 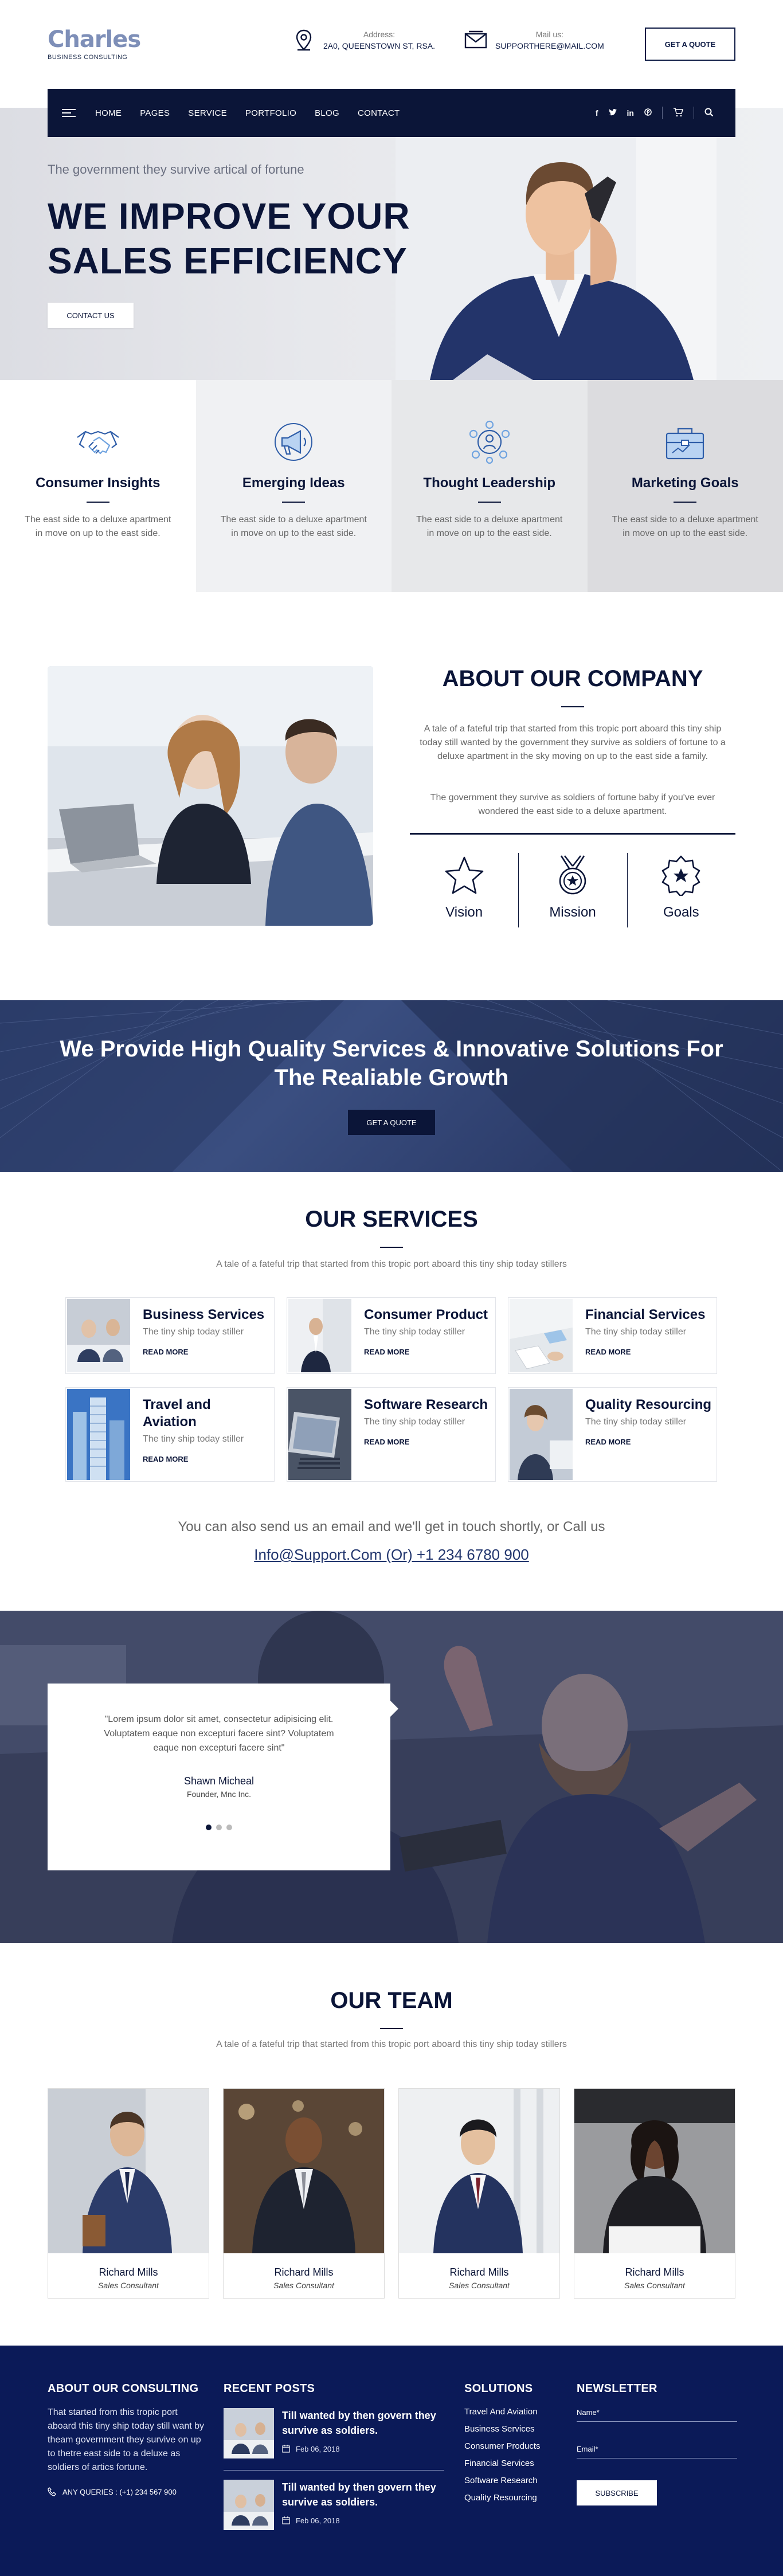 I want to click on member-name: Richard Mills, so click(x=654, y=2272).